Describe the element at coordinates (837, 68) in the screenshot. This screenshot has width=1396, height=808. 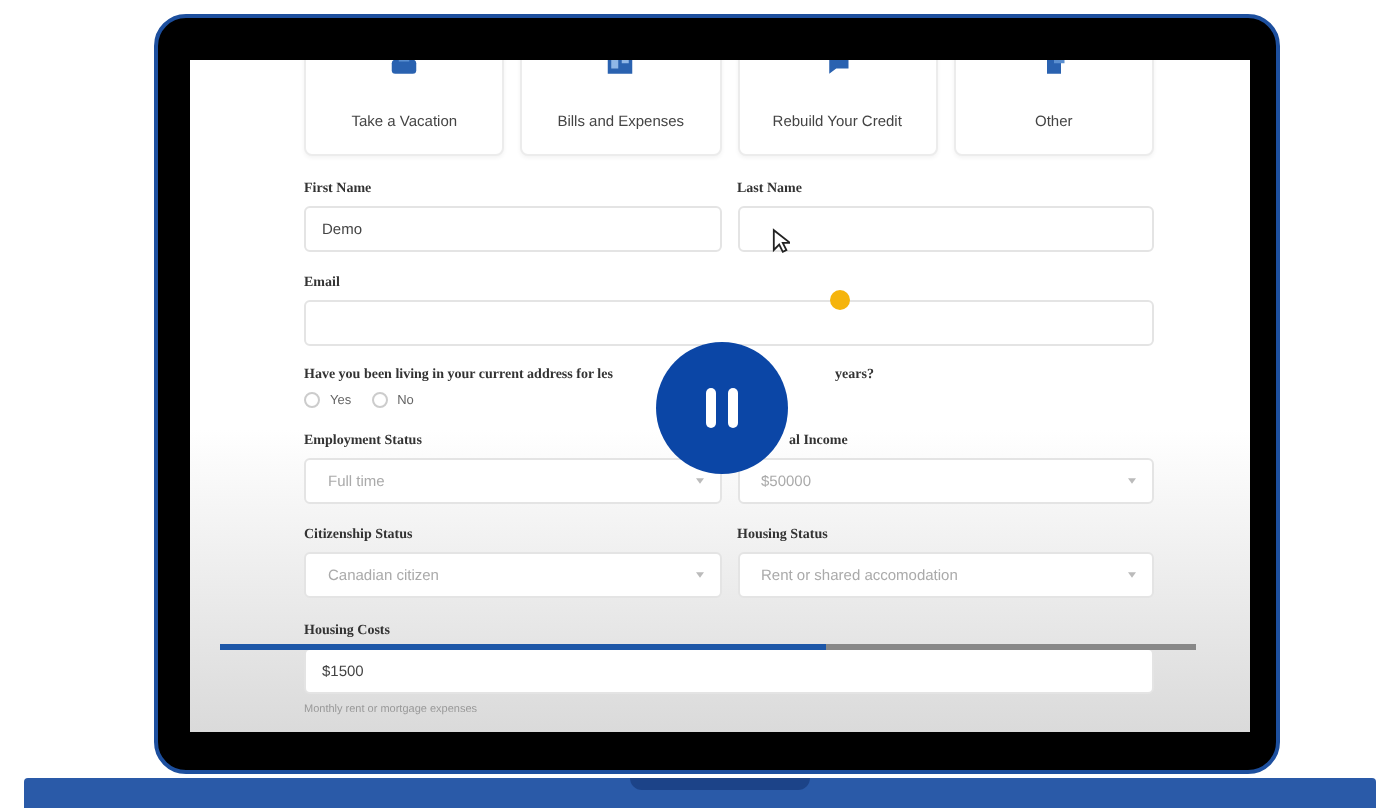
I see `chat-icon` at that location.